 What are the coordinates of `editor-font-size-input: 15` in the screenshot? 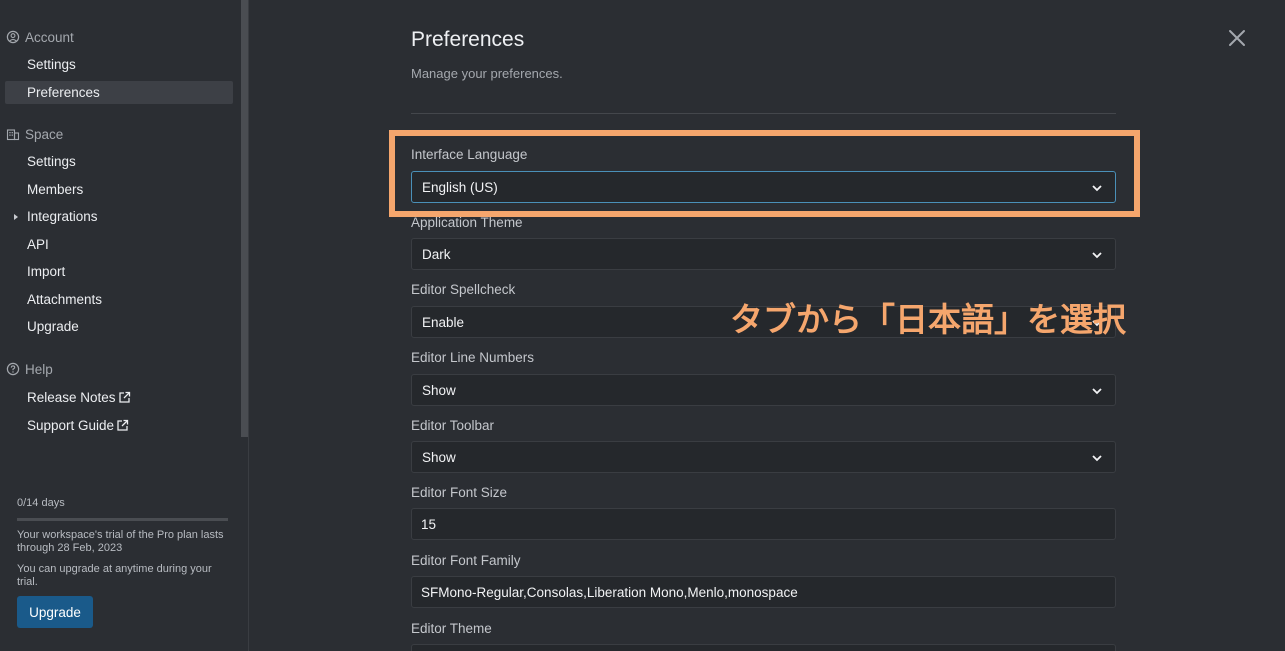 It's located at (763, 524).